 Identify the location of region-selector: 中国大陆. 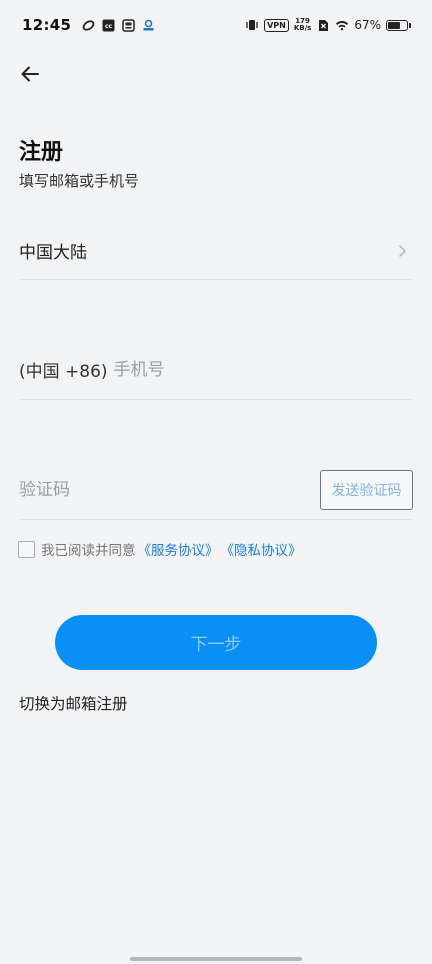
(216, 251).